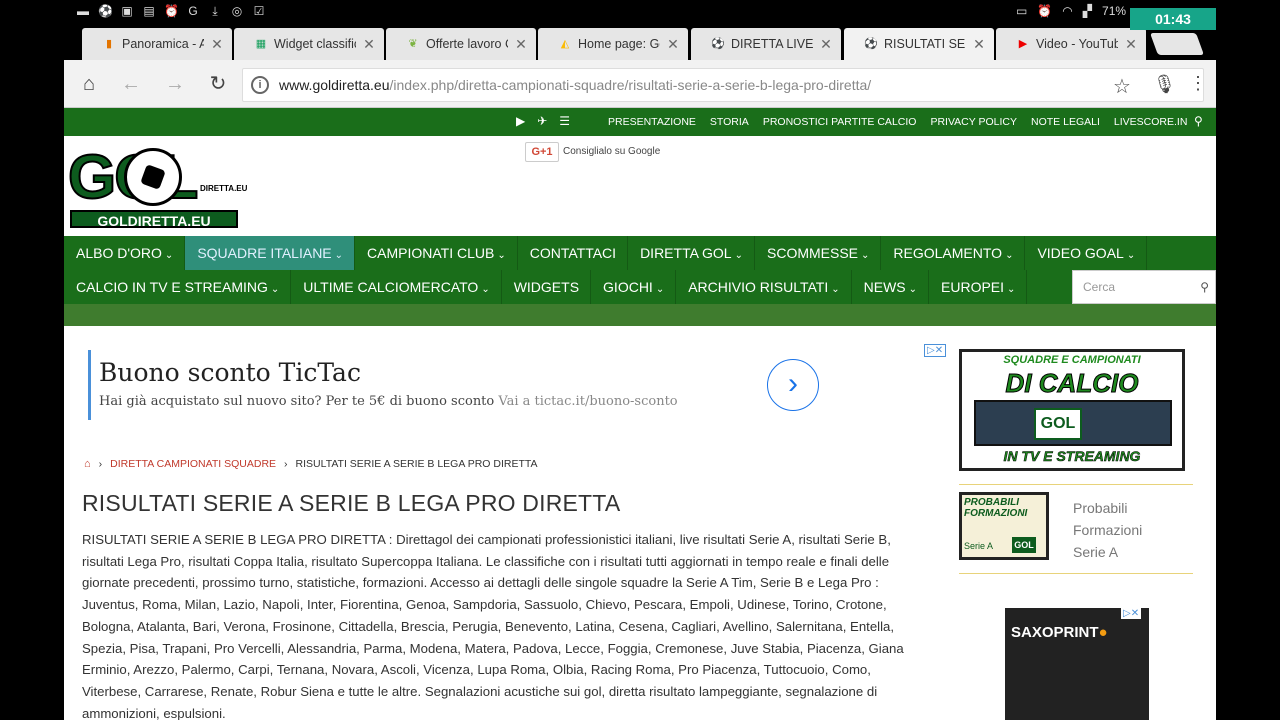 The height and width of the screenshot is (720, 1280). I want to click on cast-icon: ▣, so click(127, 11).